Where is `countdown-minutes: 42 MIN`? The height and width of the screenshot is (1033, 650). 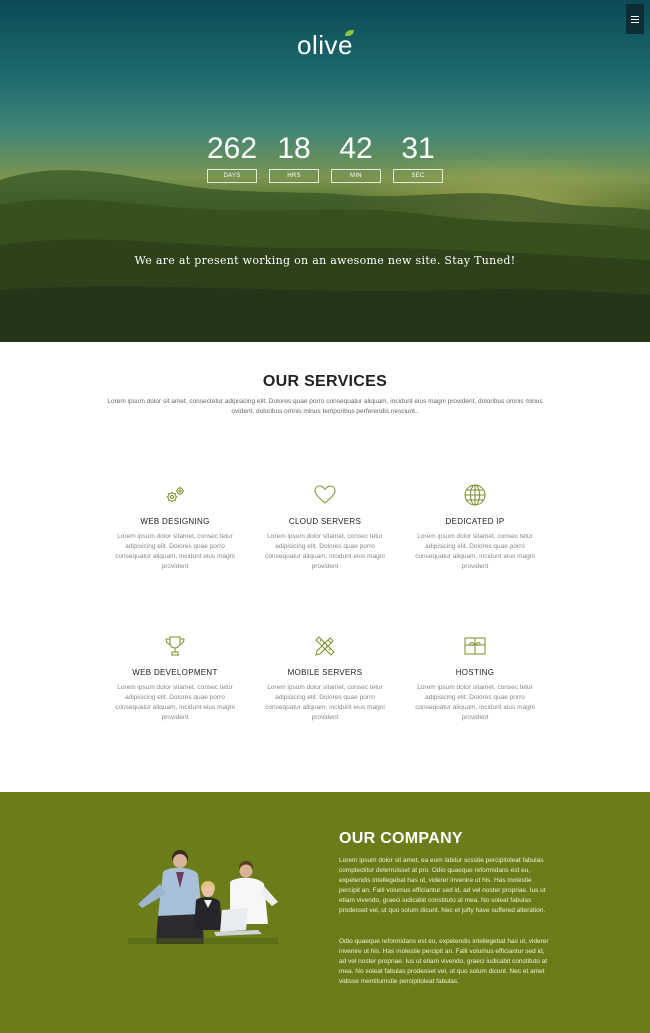 countdown-minutes: 42 MIN is located at coordinates (356, 157).